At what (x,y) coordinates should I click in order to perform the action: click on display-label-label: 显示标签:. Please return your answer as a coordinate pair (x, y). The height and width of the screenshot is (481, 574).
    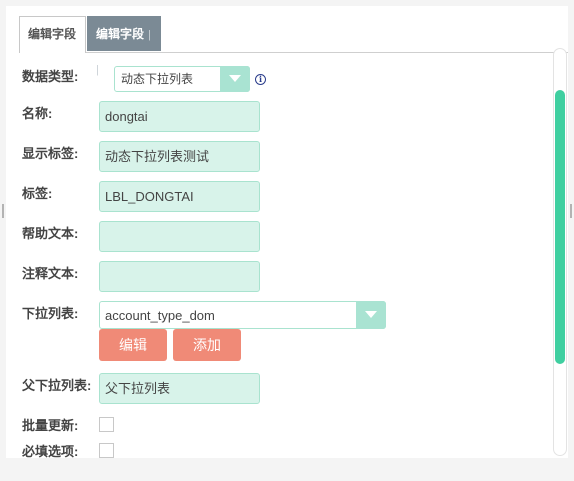
    Looking at the image, I should click on (50, 153).